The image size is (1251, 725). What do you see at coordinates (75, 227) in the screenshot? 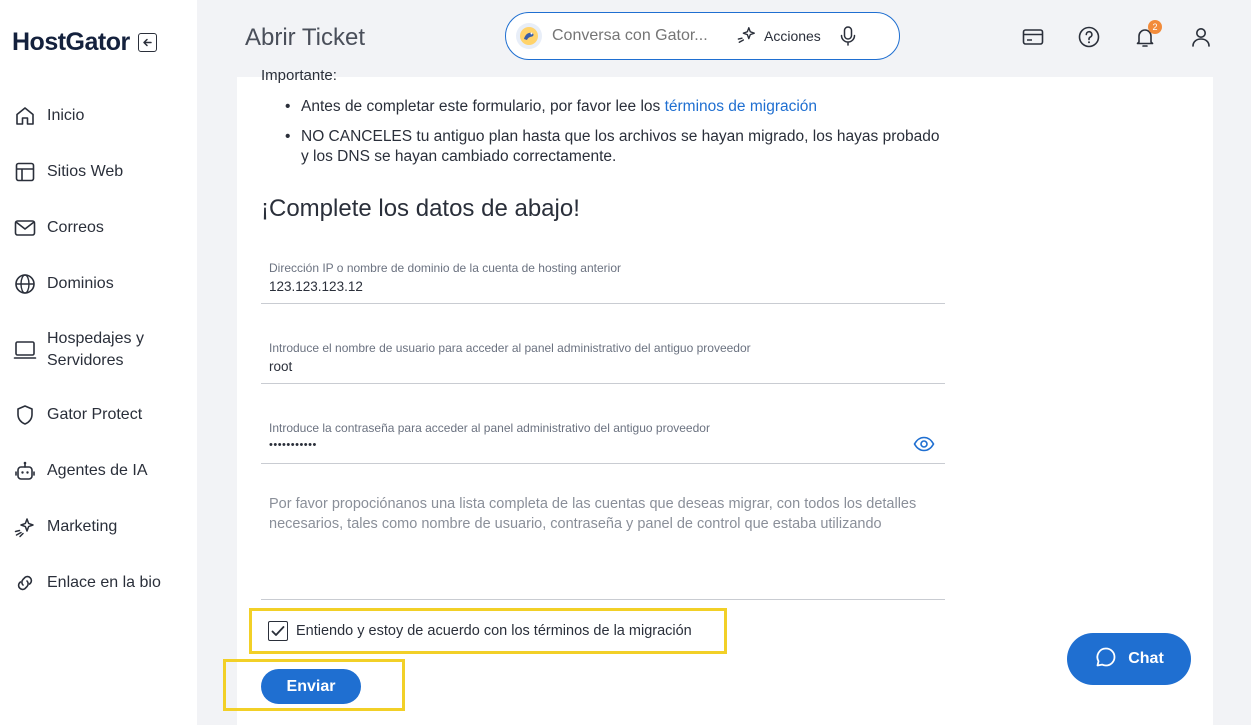
I see `sidebar-item-label: Correos` at bounding box center [75, 227].